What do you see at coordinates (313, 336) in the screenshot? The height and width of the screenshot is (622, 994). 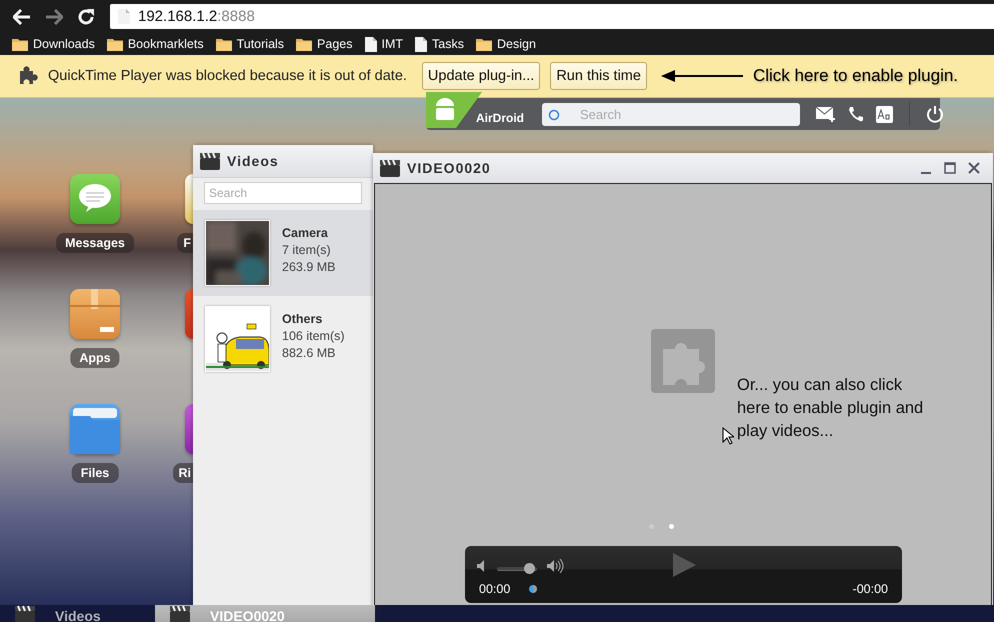 I see `item-count: 106 item(s)` at bounding box center [313, 336].